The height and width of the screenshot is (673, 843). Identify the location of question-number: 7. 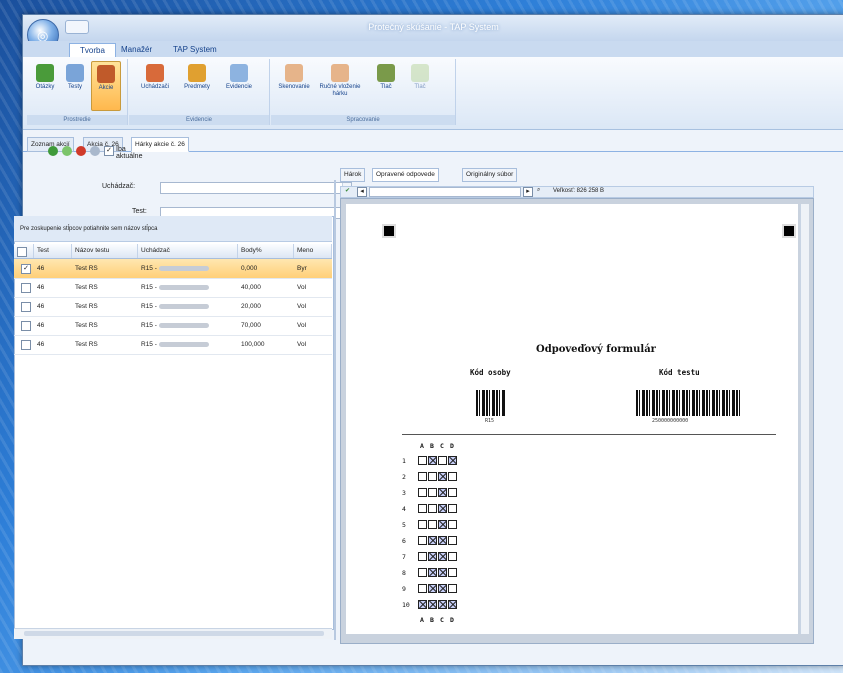
(404, 557).